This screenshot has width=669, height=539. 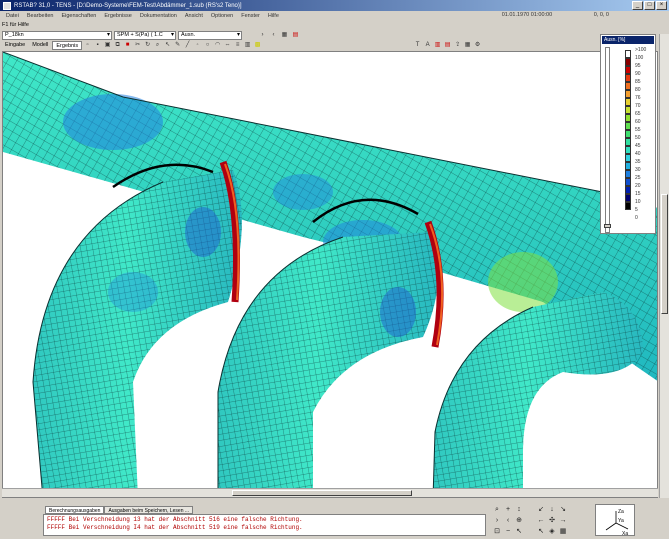 I want to click on cut-icon: ✂, so click(x=137, y=45).